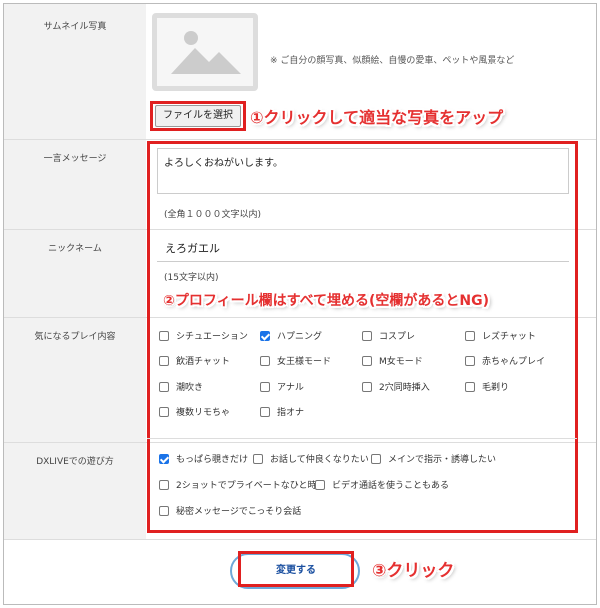  What do you see at coordinates (75, 159) in the screenshot?
I see `message-label: 一言メッセージ` at bounding box center [75, 159].